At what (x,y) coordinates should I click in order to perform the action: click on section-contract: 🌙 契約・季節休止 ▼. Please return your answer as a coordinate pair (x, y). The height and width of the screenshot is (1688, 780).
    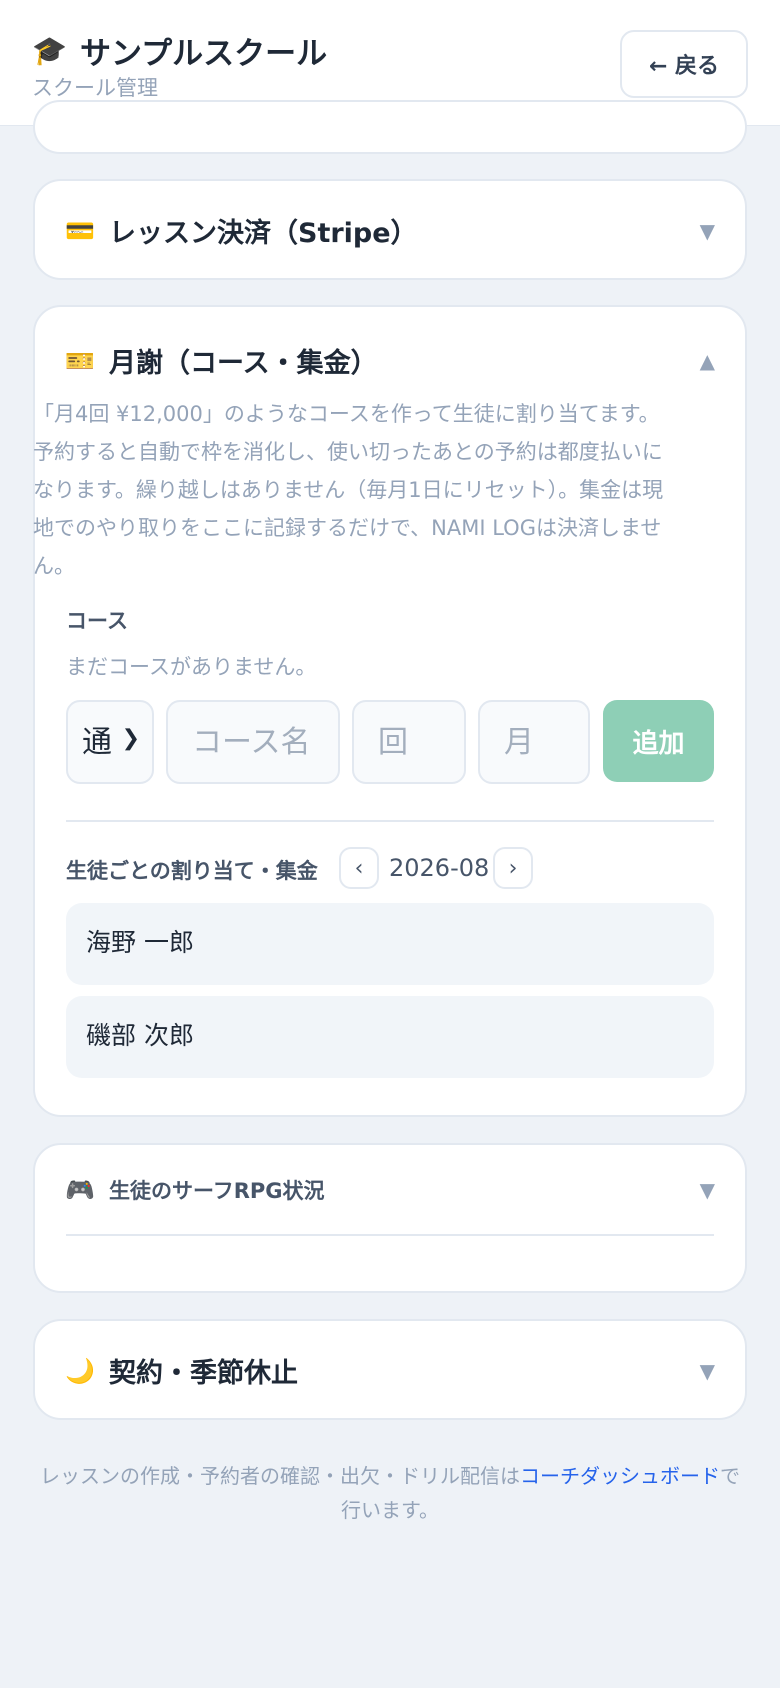
    Looking at the image, I should click on (390, 1369).